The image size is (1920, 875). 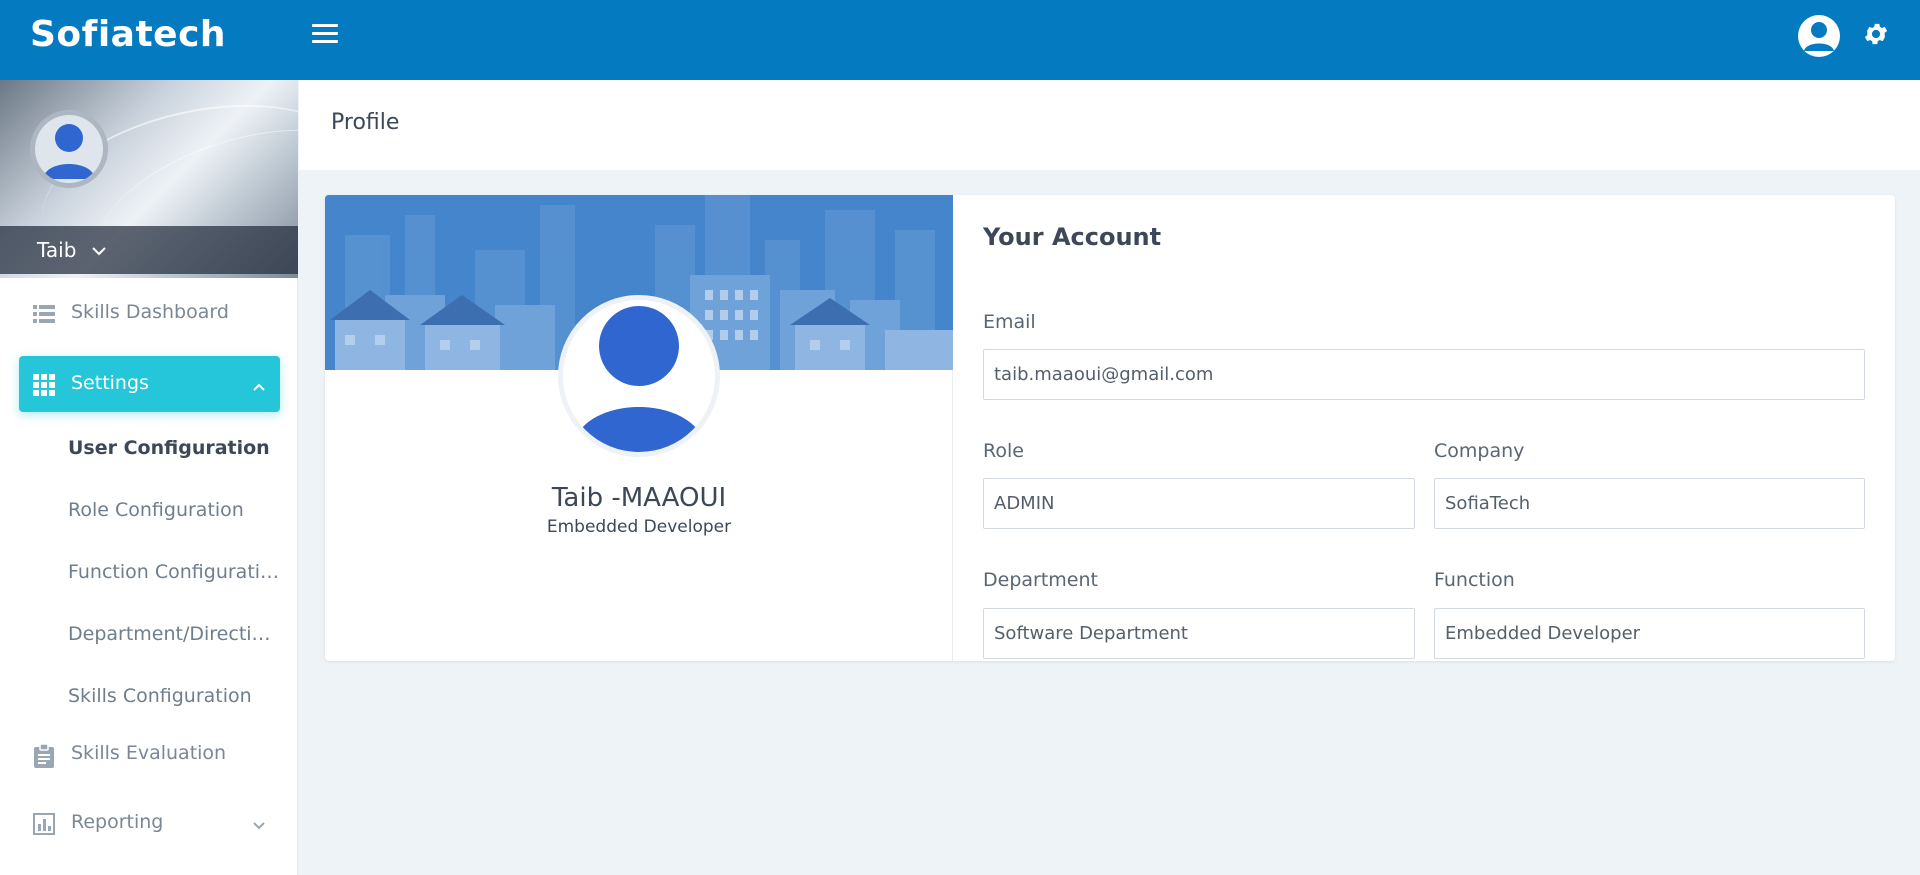 I want to click on profile-name: Taib -MAAOUI, so click(x=639, y=498).